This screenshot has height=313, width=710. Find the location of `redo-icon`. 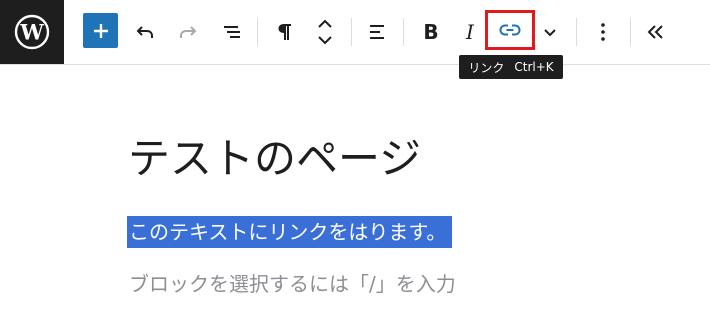

redo-icon is located at coordinates (188, 32).